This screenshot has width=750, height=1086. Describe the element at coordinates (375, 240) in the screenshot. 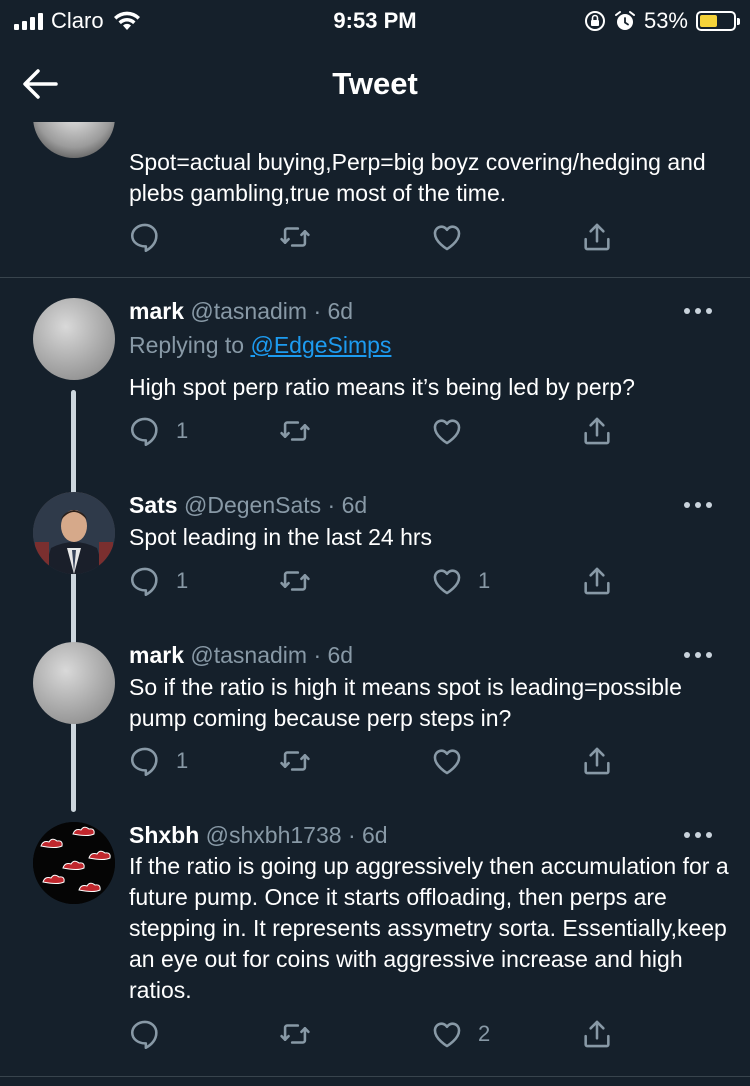

I see `tweet-actions` at that location.